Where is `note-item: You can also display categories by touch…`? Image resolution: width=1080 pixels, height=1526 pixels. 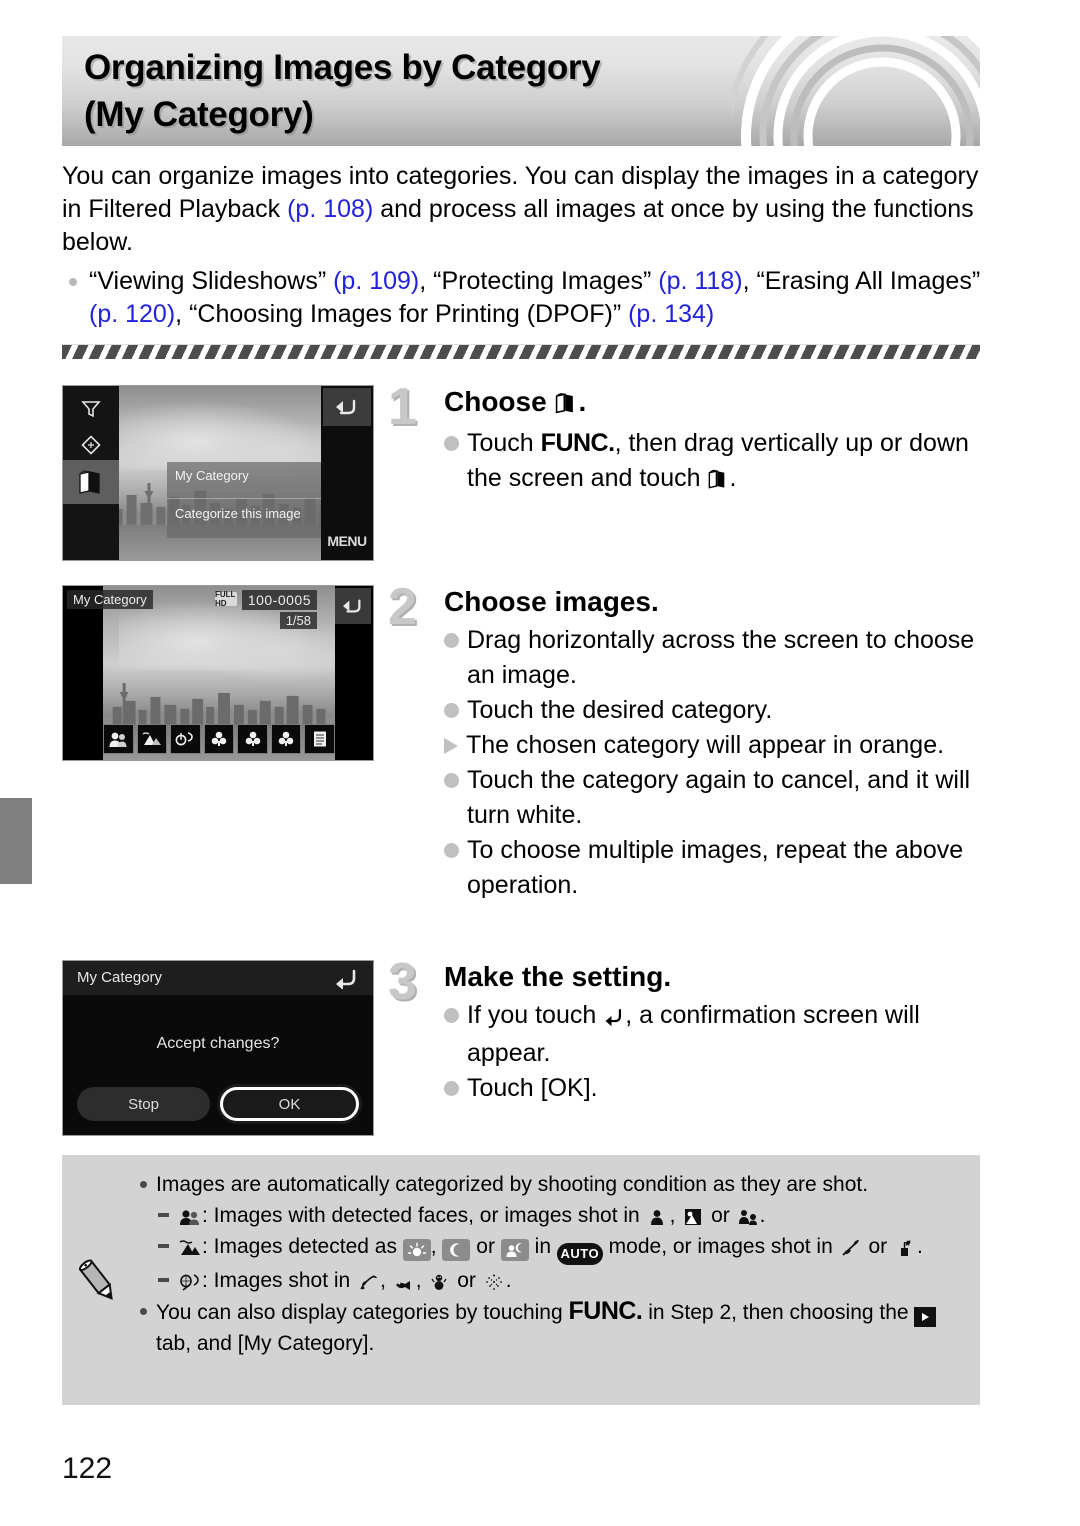
note-item: You can also display categories by touch… is located at coordinates (552, 1327).